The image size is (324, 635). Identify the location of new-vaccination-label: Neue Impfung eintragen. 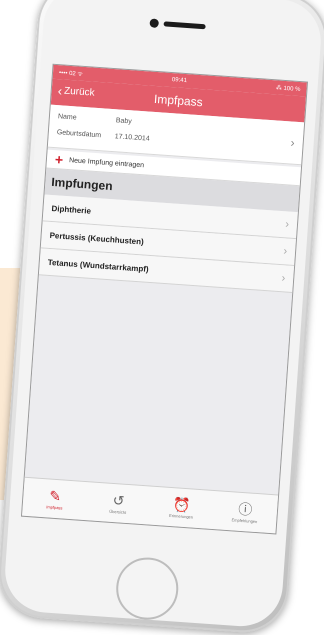
(106, 162).